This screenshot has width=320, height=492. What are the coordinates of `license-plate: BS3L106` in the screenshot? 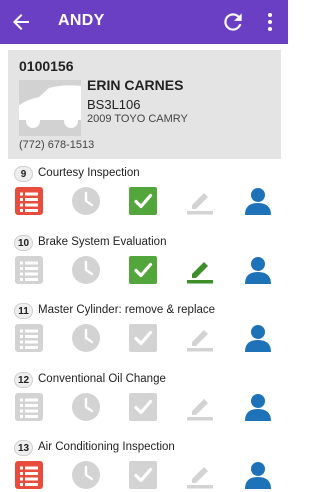 It's located at (114, 104).